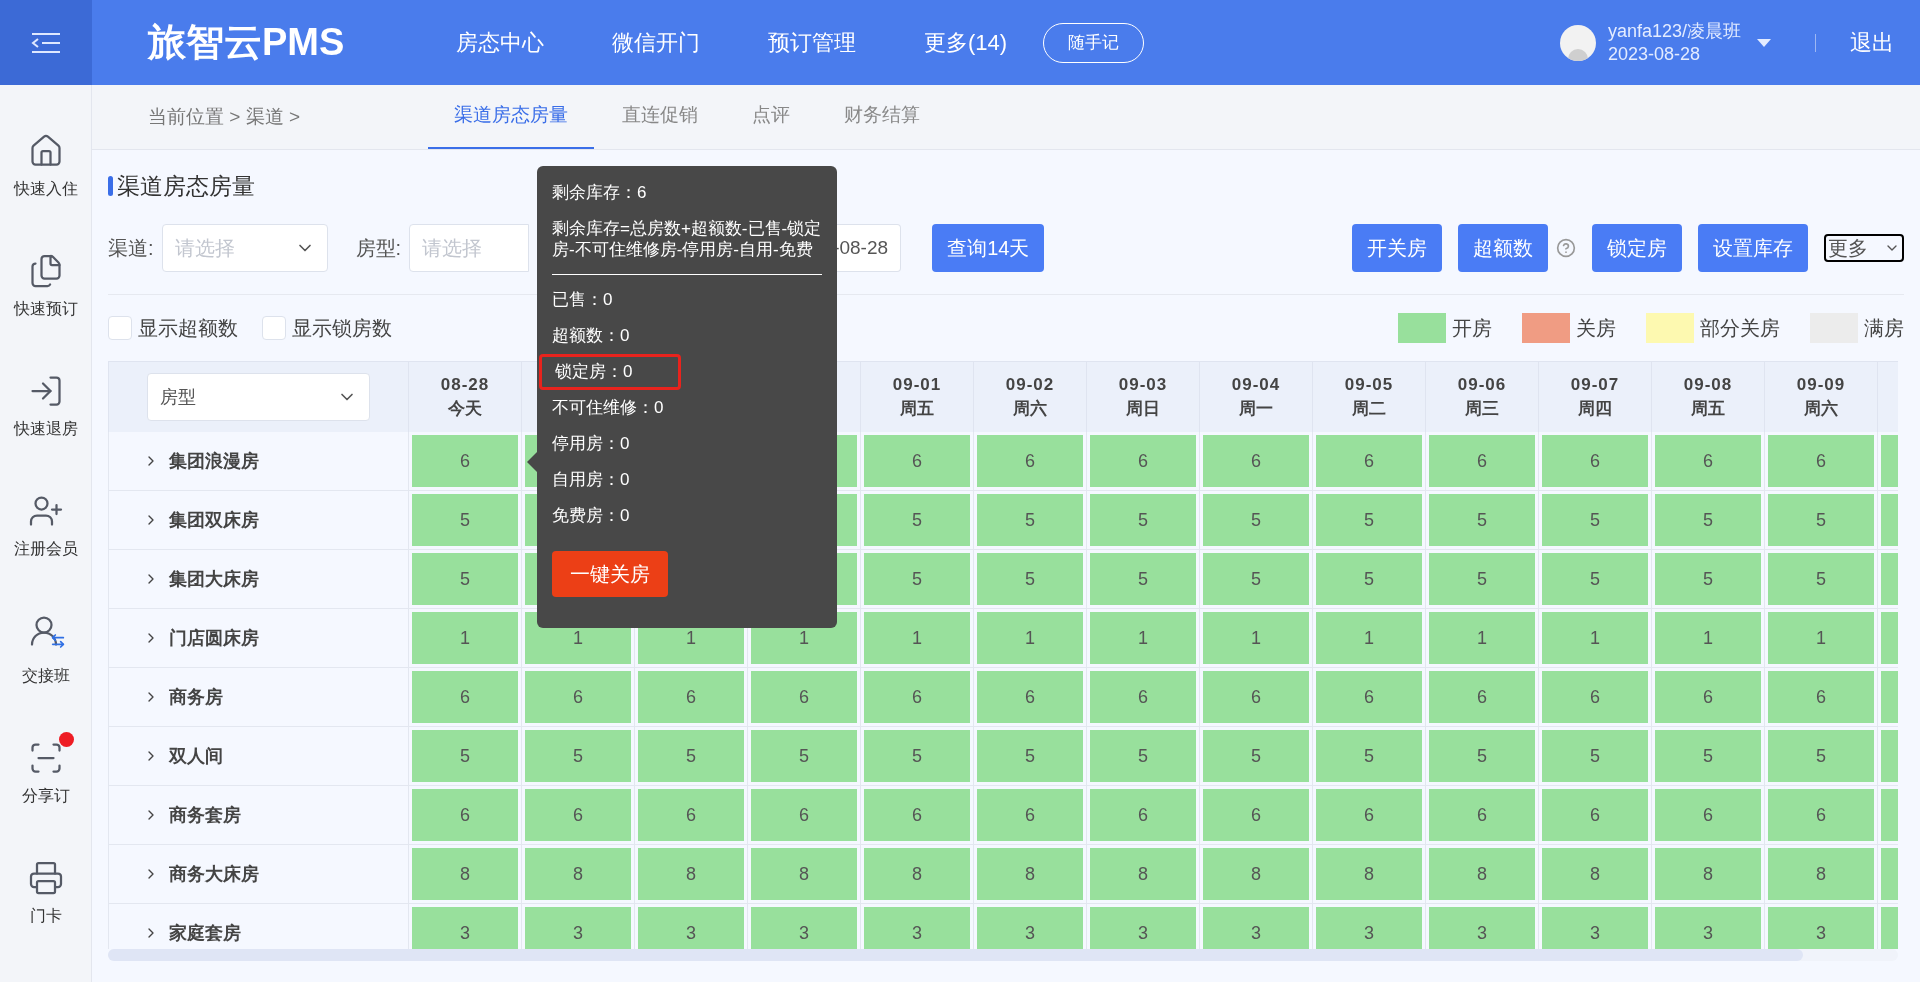 The image size is (1920, 982). I want to click on sidebar-item: 快速预订, so click(45, 283).